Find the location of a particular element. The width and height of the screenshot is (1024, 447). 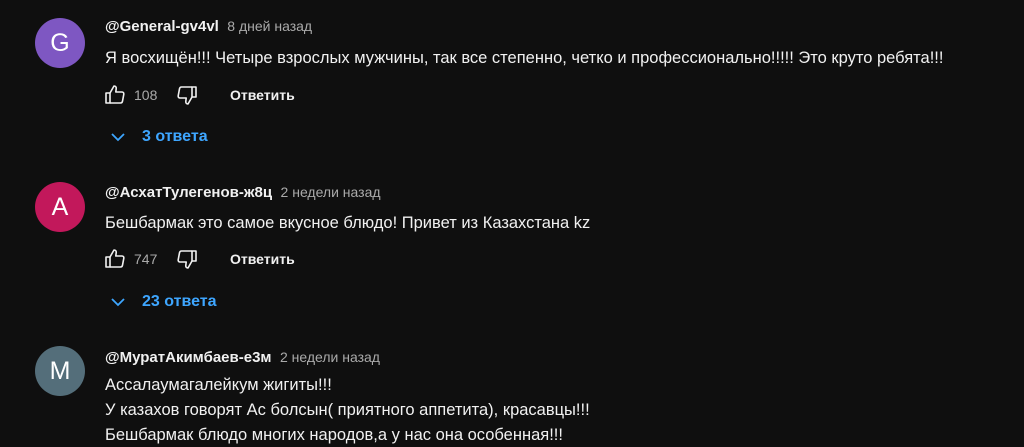

comment-time: 8 дней назад is located at coordinates (269, 26).